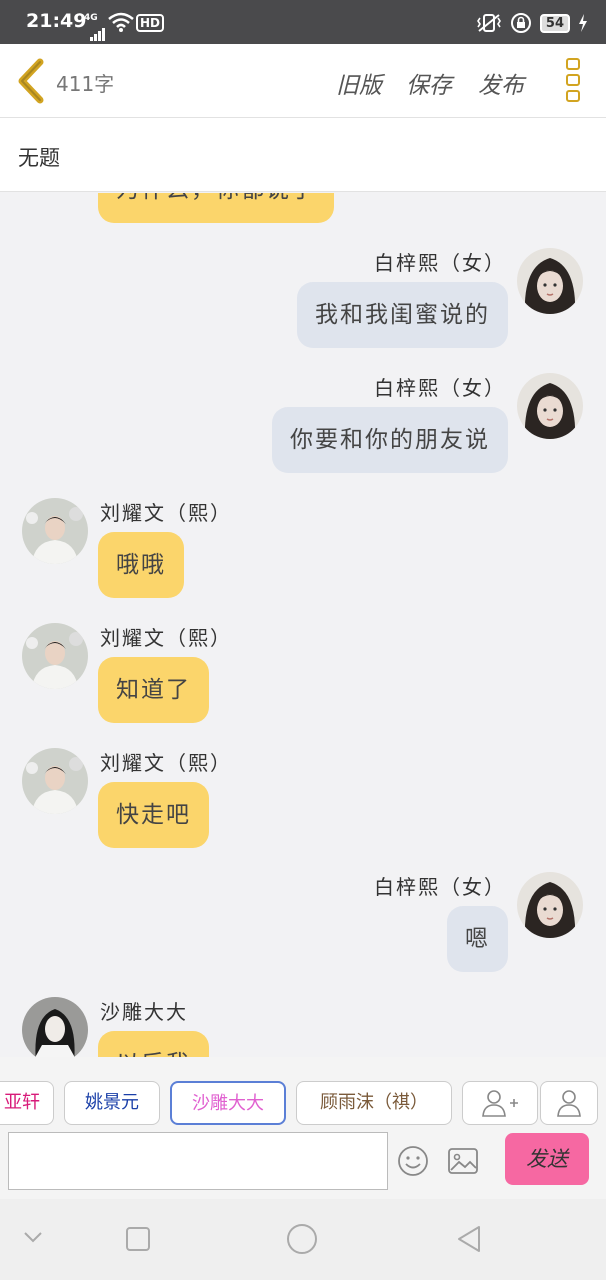  What do you see at coordinates (153, 1044) in the screenshot?
I see `message-bubble: 以后我` at bounding box center [153, 1044].